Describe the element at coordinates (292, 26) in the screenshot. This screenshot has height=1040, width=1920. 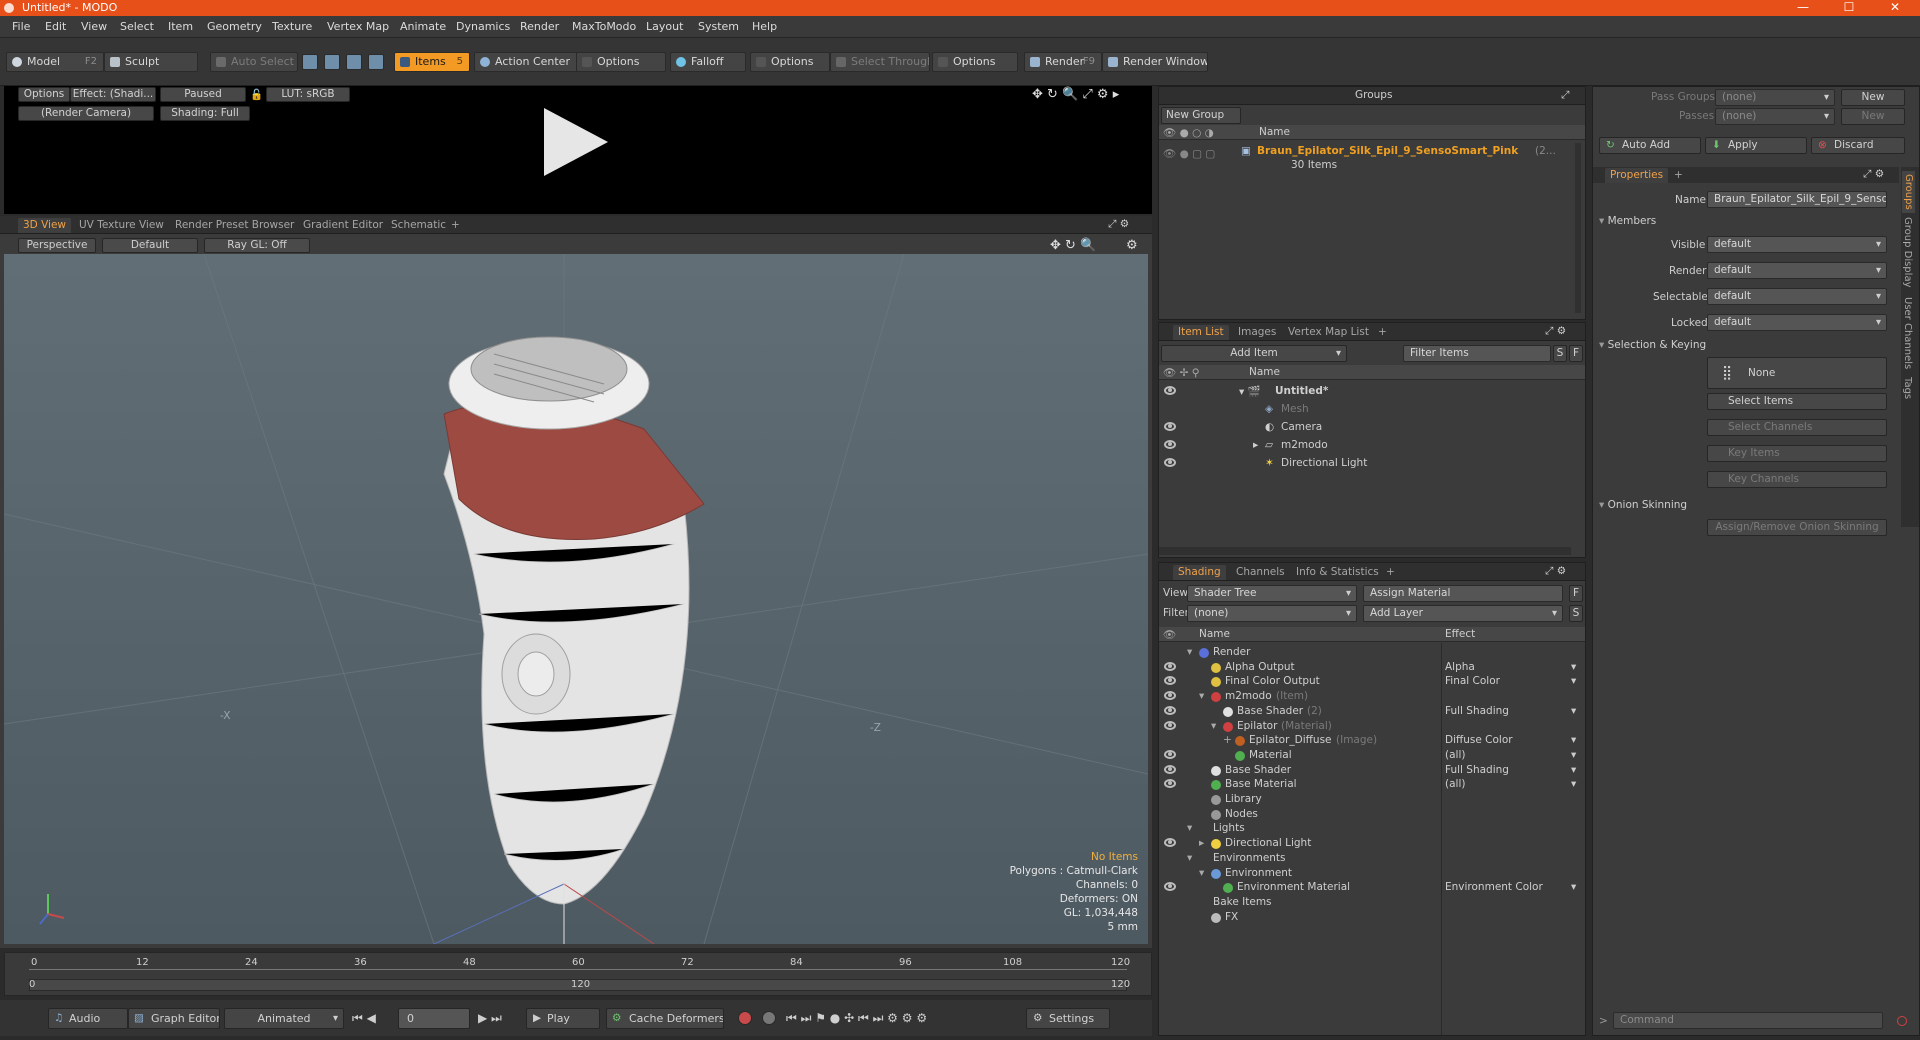
I see `menu-texture: Texture` at that location.